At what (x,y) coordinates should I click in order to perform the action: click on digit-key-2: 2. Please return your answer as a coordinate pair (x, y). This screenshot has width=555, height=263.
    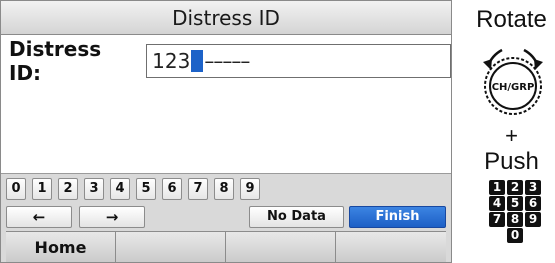
    Looking at the image, I should click on (68, 189).